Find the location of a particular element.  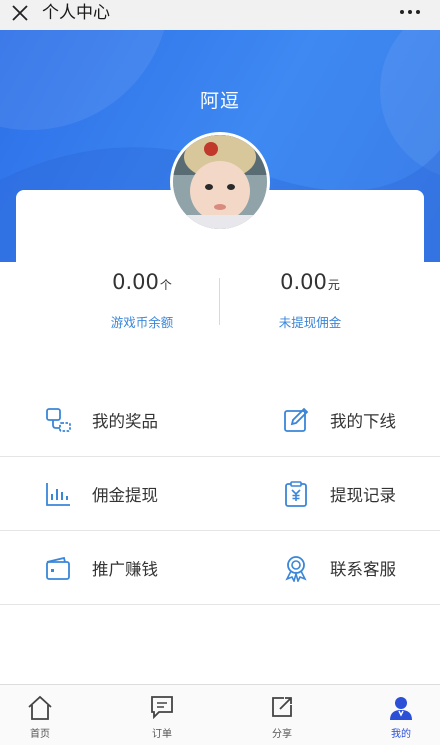

tab-share: 分享 is located at coordinates (282, 715).